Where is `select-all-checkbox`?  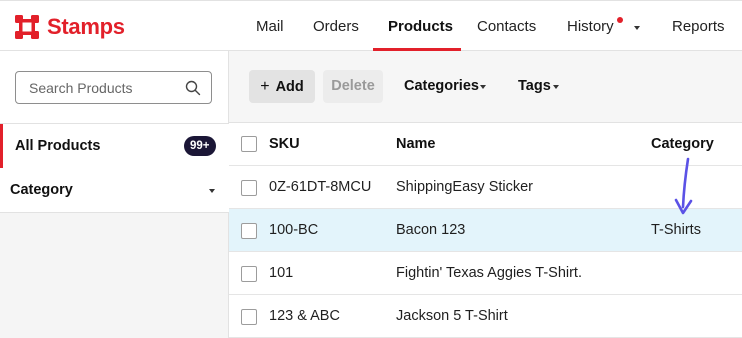 select-all-checkbox is located at coordinates (249, 144).